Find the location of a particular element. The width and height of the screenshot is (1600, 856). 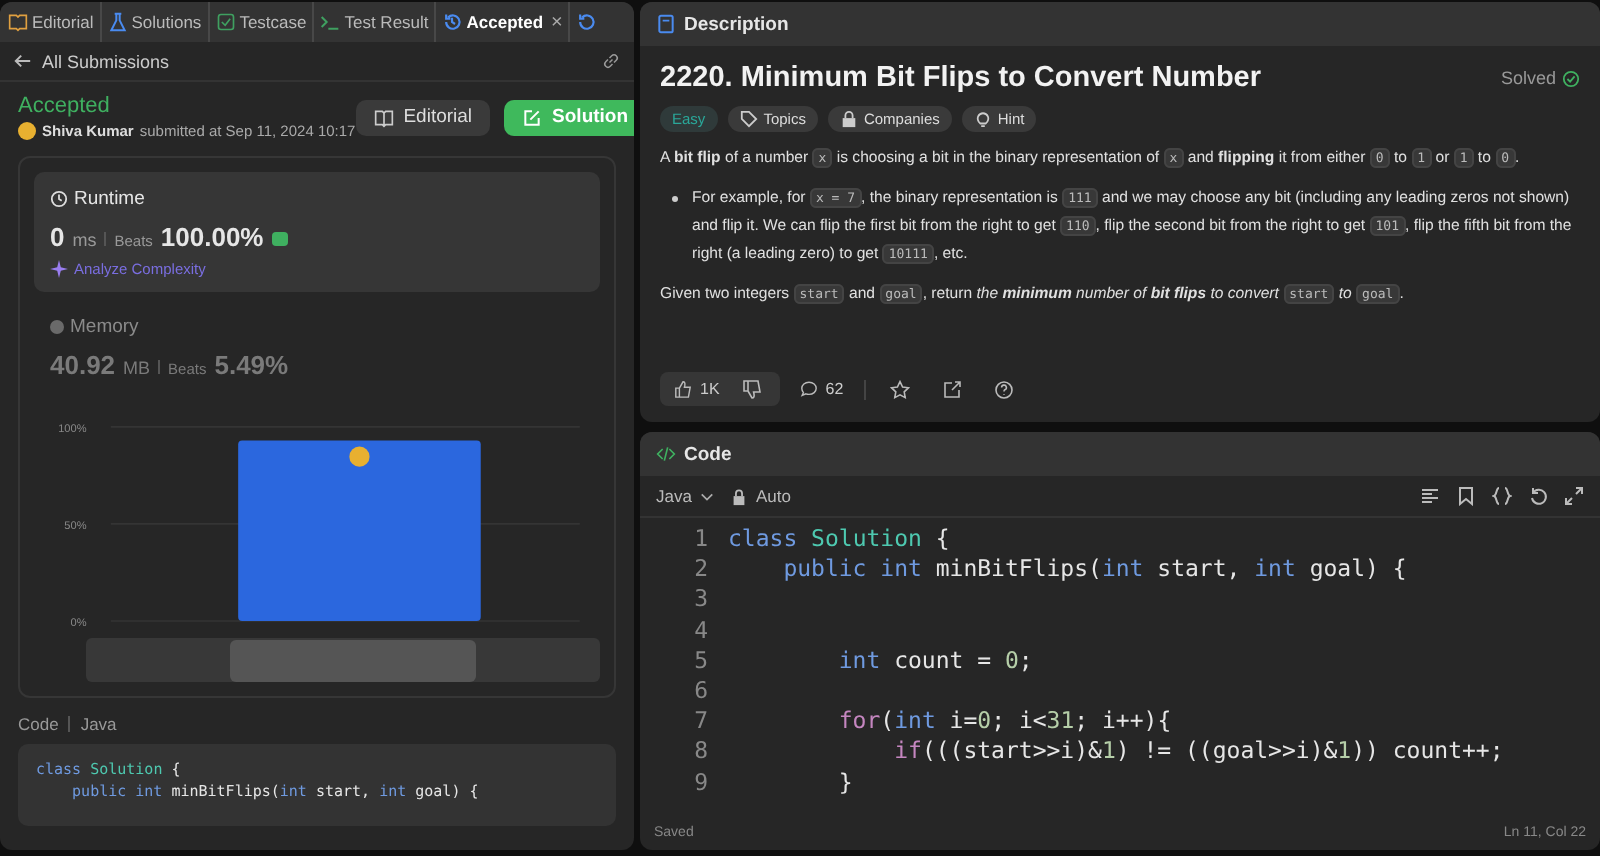

braces-icon is located at coordinates (1502, 496).